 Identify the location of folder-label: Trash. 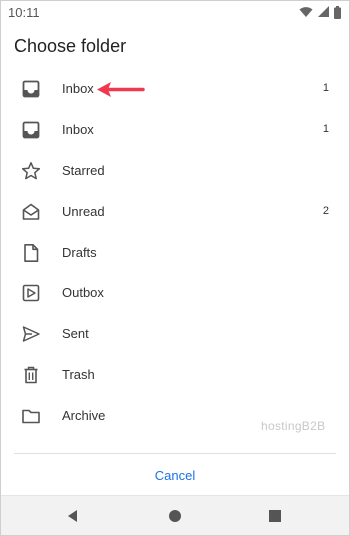
(78, 375).